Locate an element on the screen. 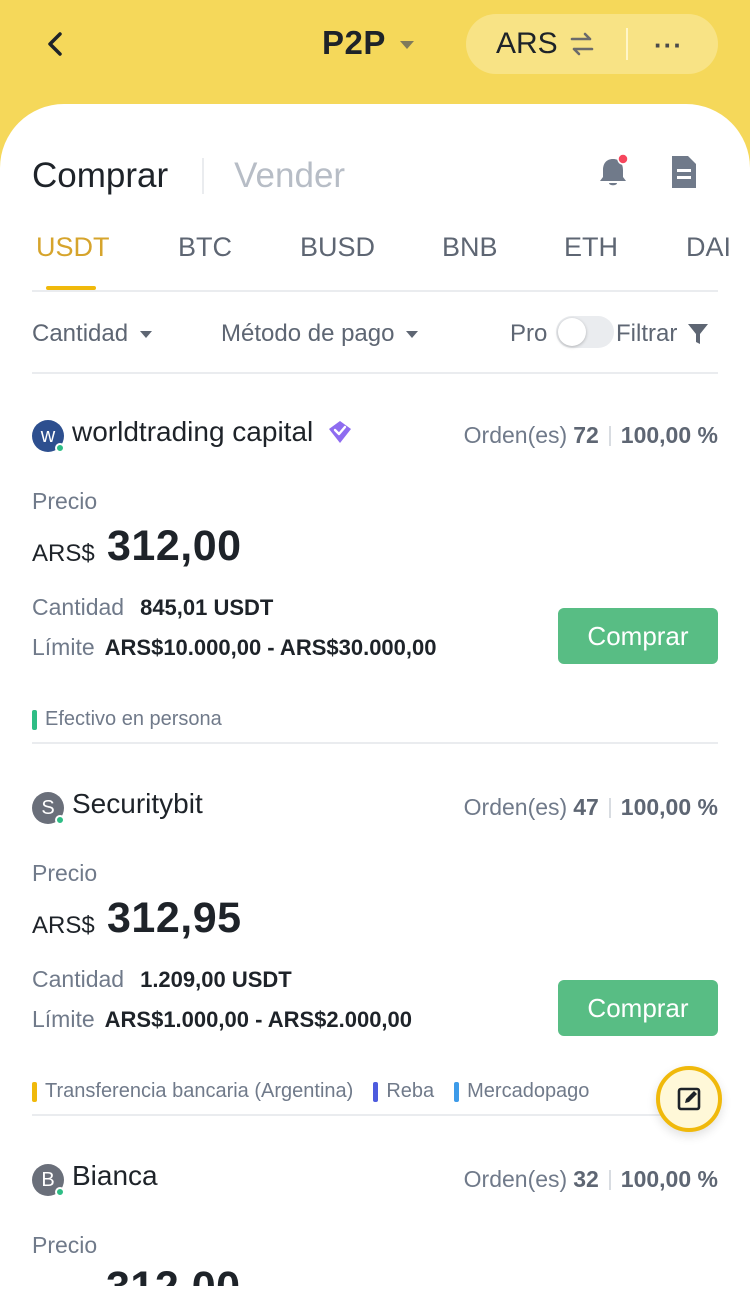 This screenshot has width=750, height=1294. pro-toggle is located at coordinates (585, 332).